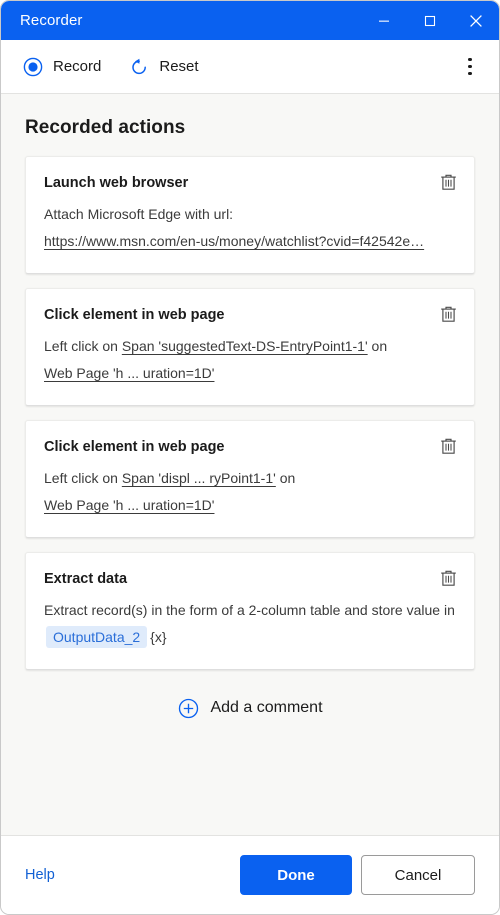 This screenshot has height=915, width=500. Describe the element at coordinates (296, 875) in the screenshot. I see `done-button: Done` at that location.